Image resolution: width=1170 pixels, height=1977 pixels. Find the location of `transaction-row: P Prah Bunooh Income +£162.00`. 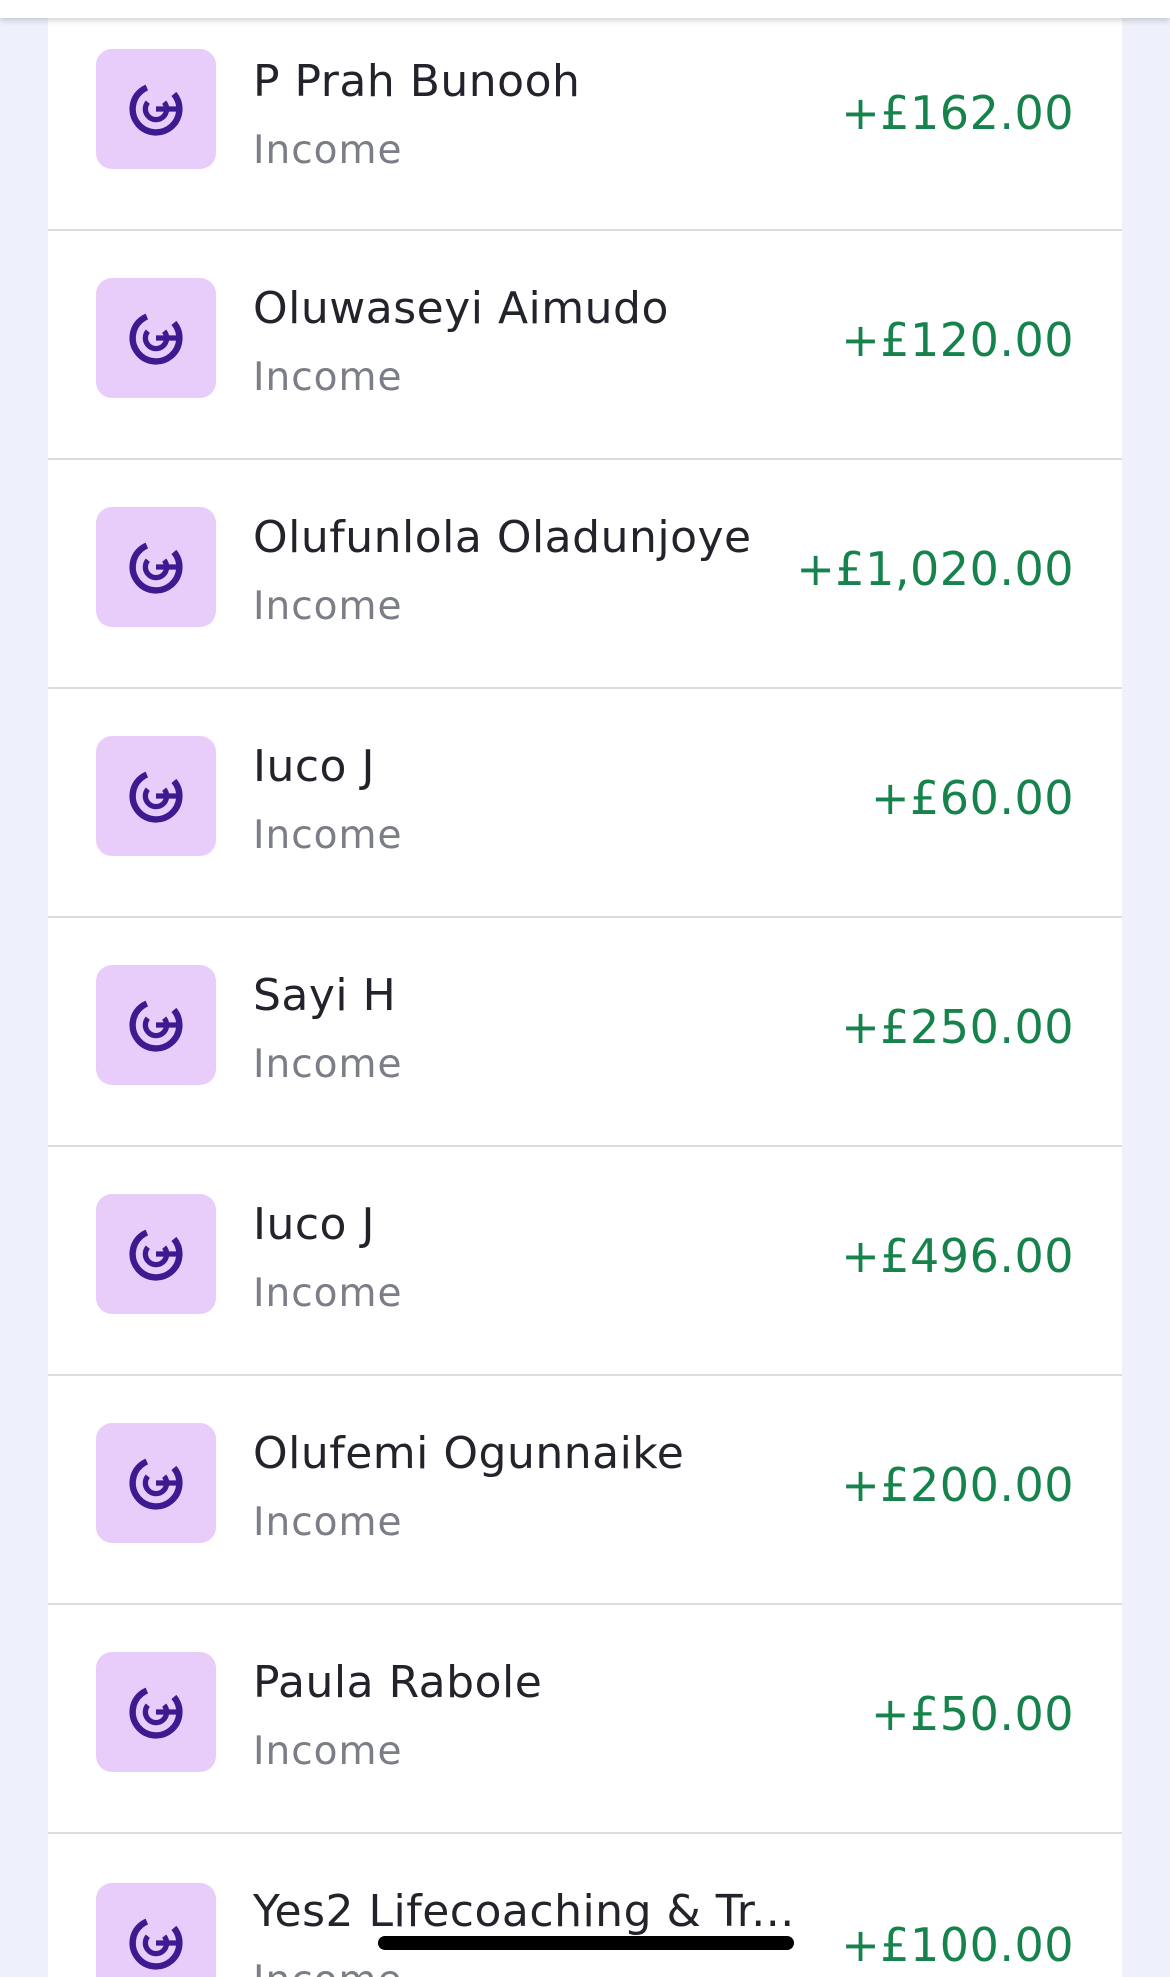

transaction-row: P Prah Bunooh Income +£162.00 is located at coordinates (585, 116).